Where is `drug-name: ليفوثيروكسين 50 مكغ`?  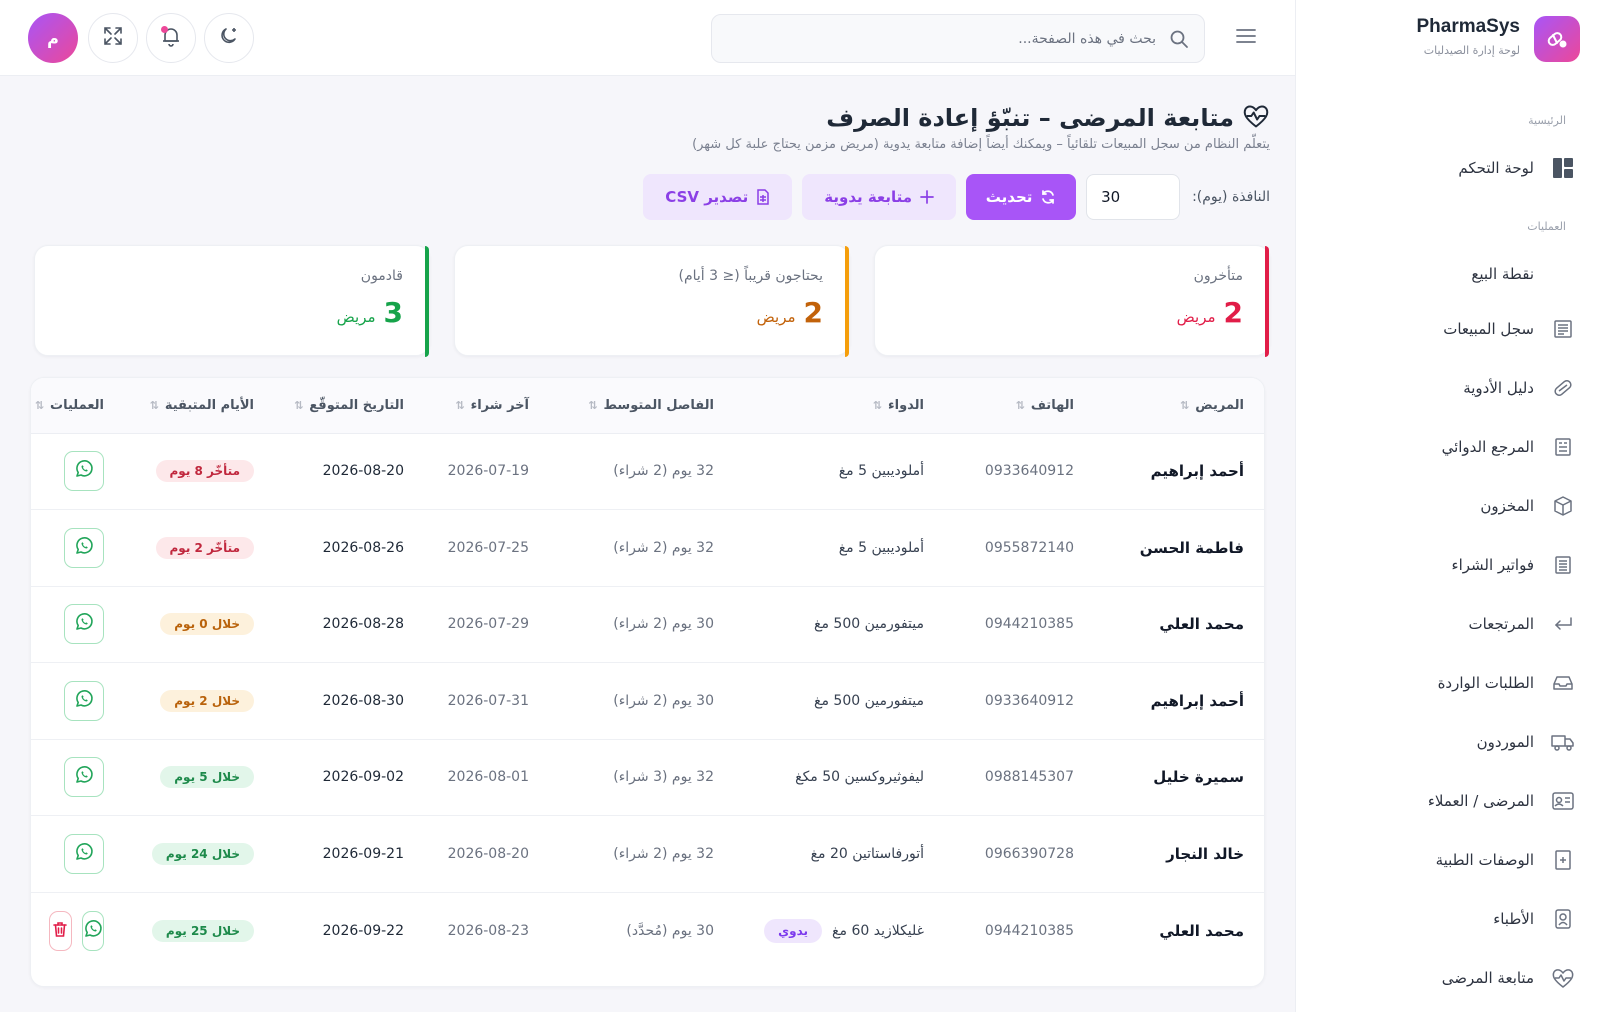
drug-name: ليفوثيروكسين 50 مكغ is located at coordinates (859, 777).